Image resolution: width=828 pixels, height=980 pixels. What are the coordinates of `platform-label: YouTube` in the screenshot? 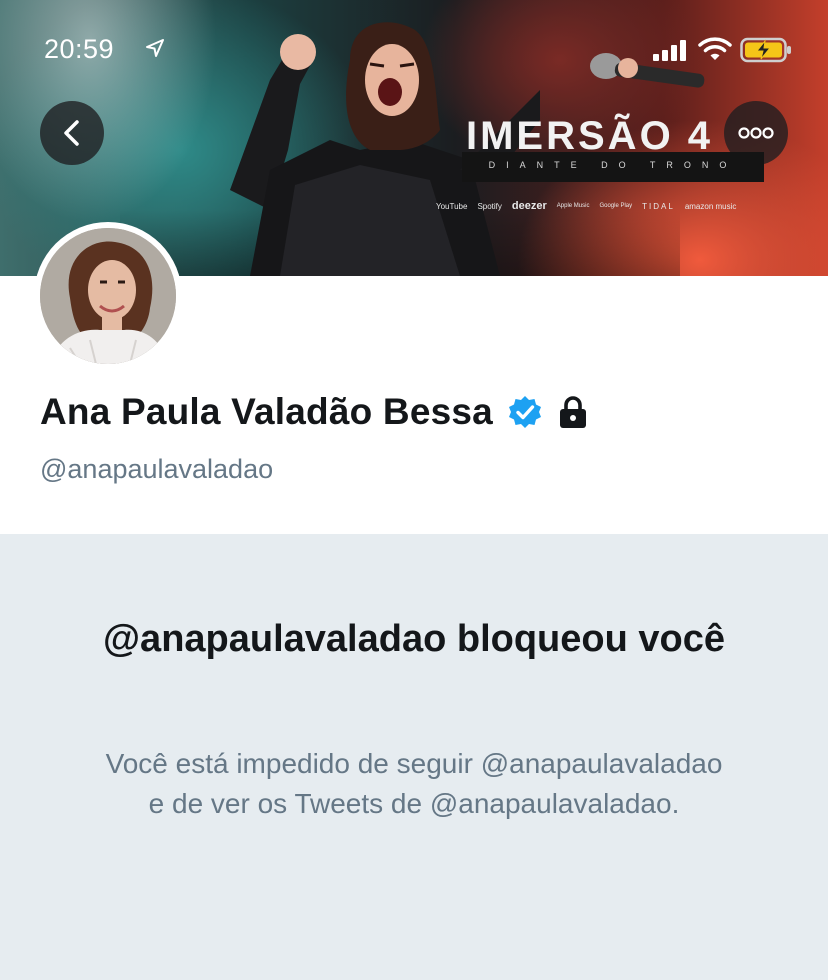 It's located at (452, 206).